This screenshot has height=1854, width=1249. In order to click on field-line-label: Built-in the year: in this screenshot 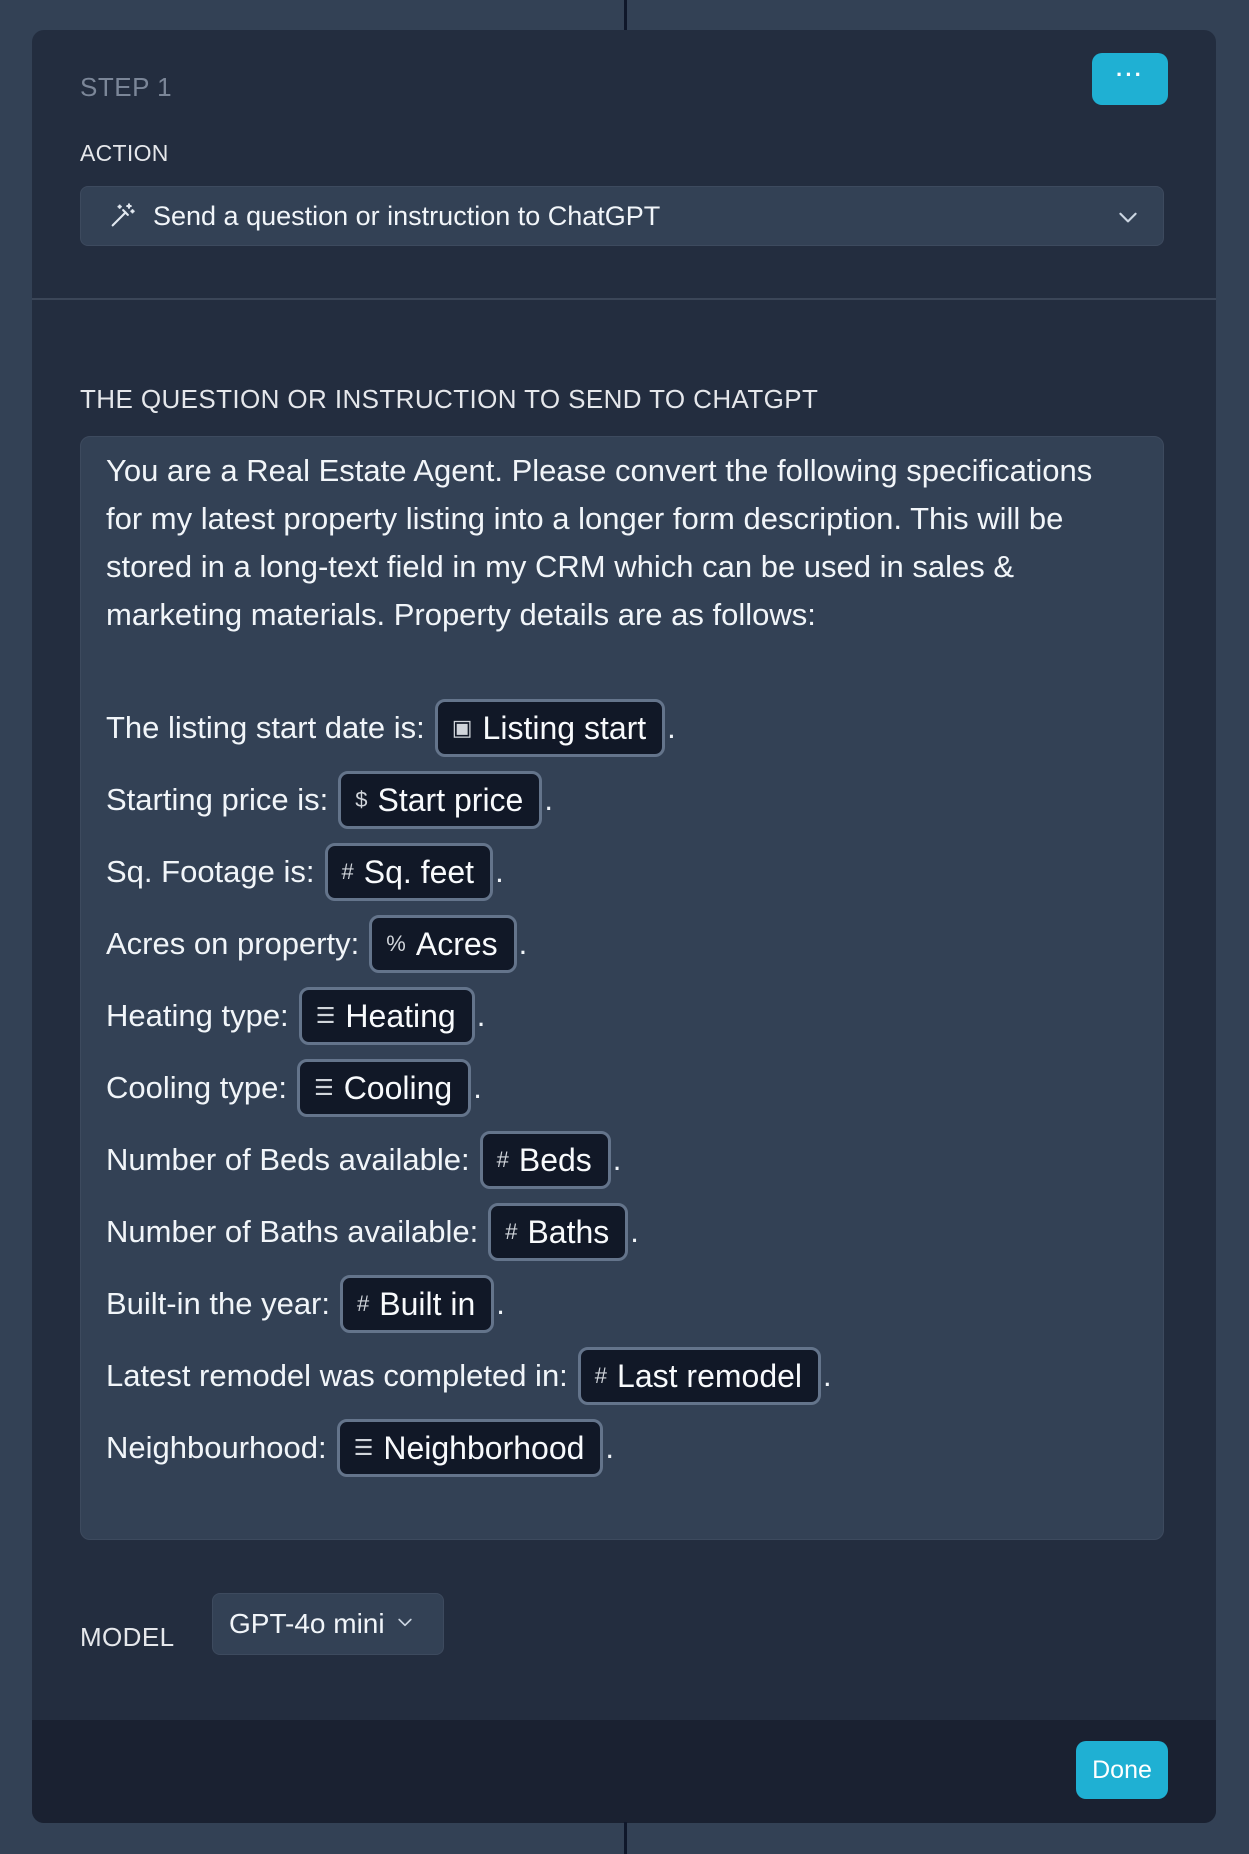, I will do `click(218, 1303)`.